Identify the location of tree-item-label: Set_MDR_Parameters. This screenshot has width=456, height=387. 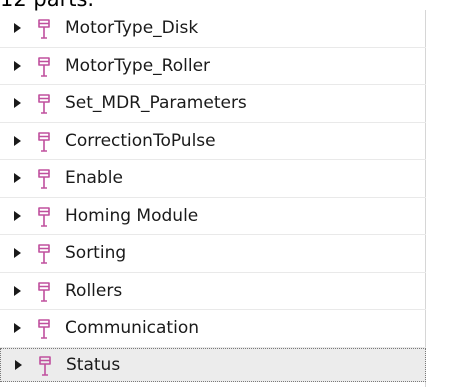
(156, 103).